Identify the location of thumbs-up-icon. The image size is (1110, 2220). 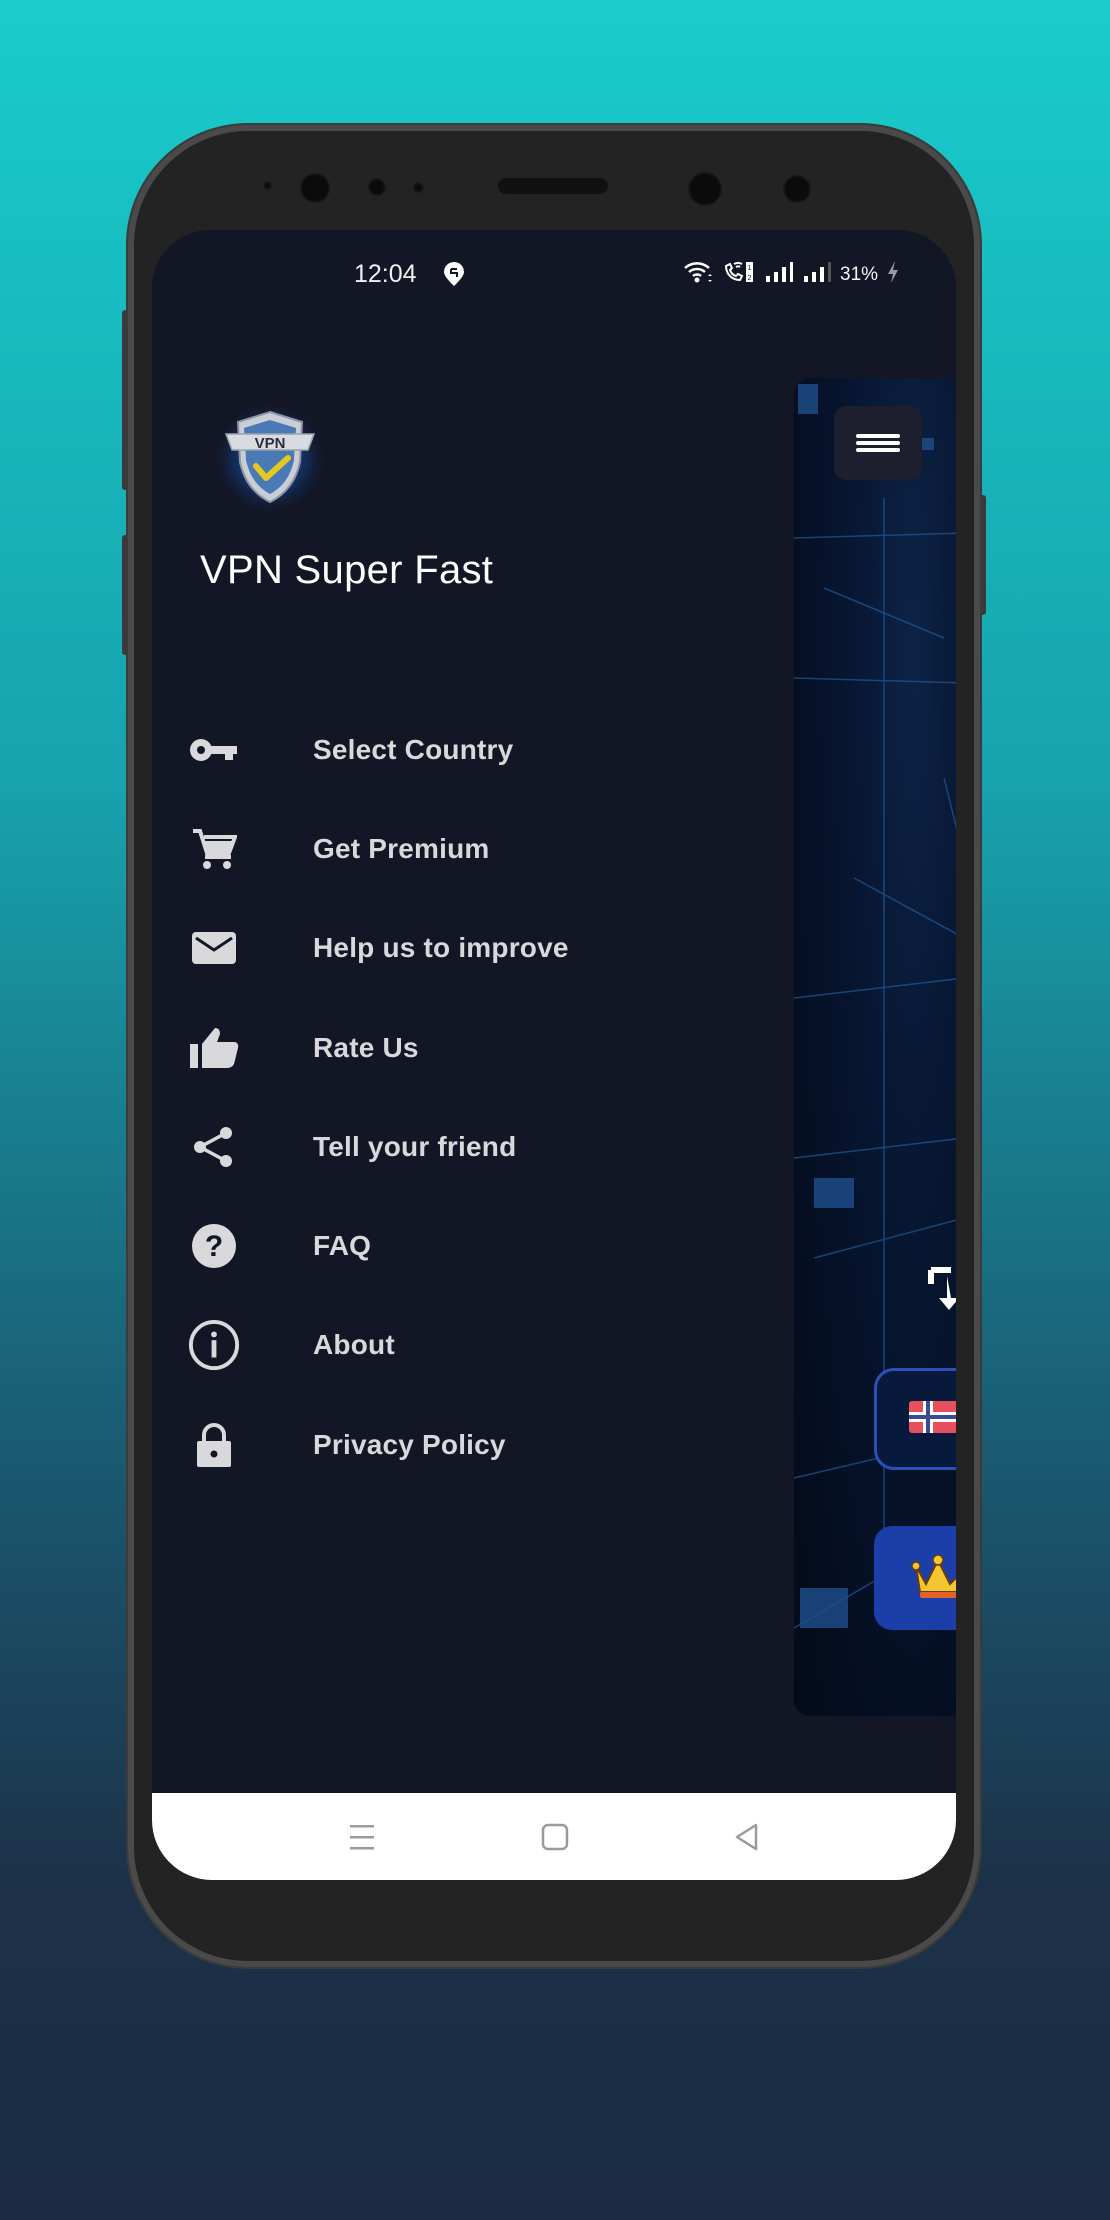
(214, 1048).